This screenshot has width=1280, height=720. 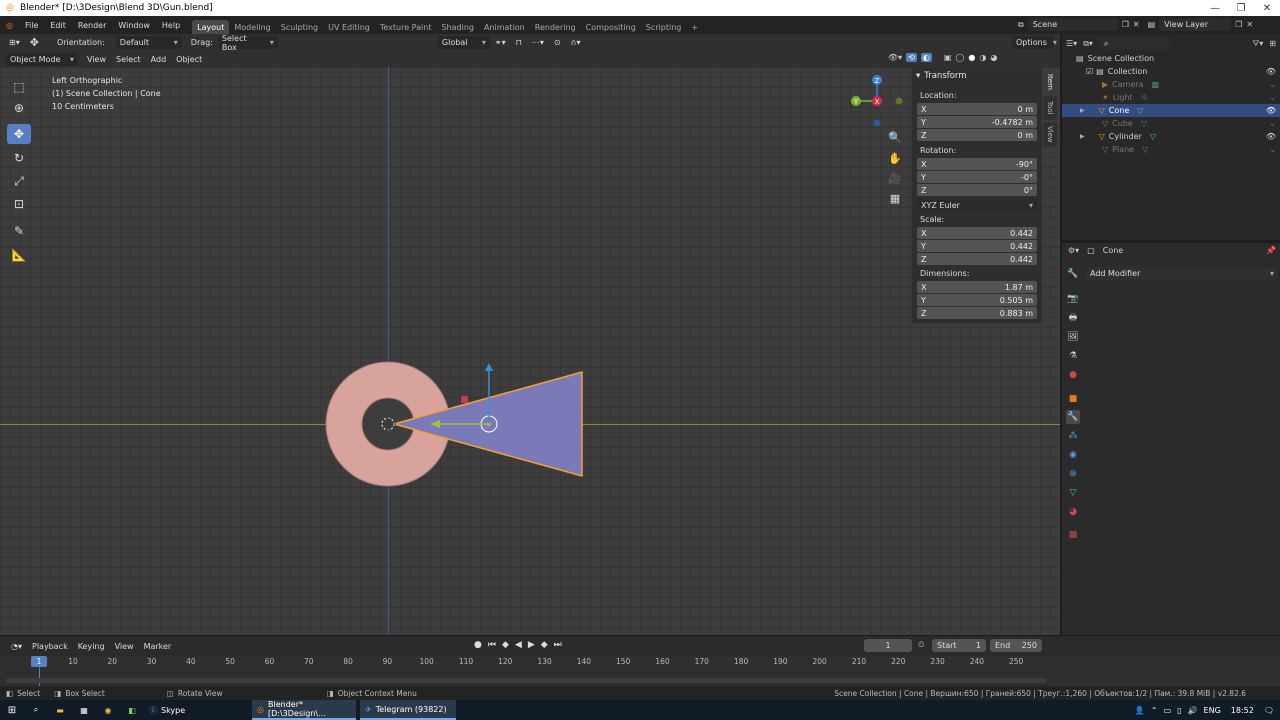 What do you see at coordinates (9, 25) in the screenshot?
I see `blender-menu-icon: ◎` at bounding box center [9, 25].